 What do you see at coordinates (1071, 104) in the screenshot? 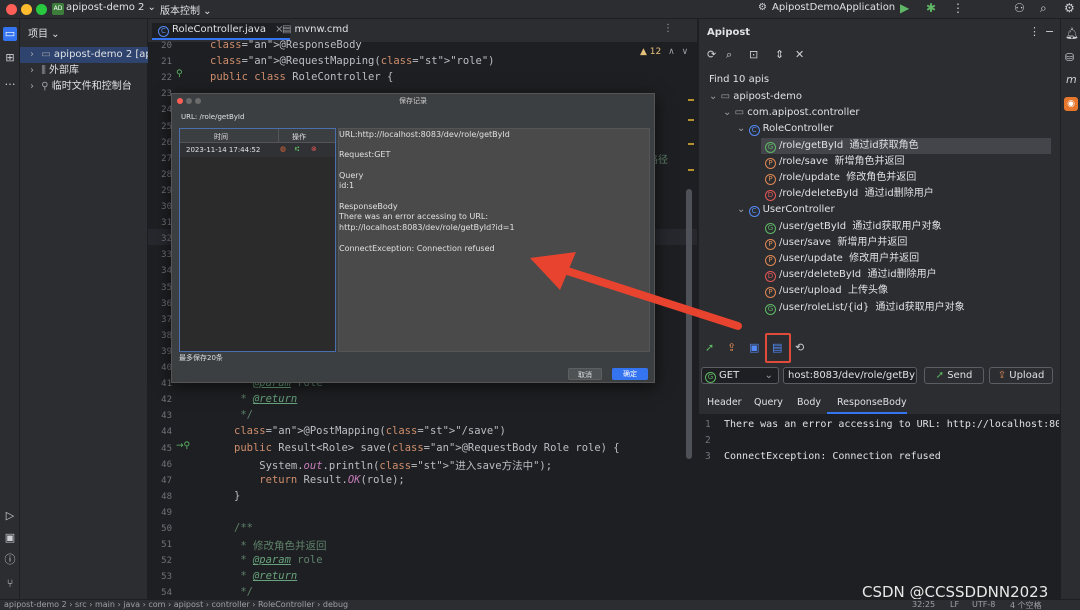
I see `apipost-plugin-icon: ◉` at bounding box center [1071, 104].